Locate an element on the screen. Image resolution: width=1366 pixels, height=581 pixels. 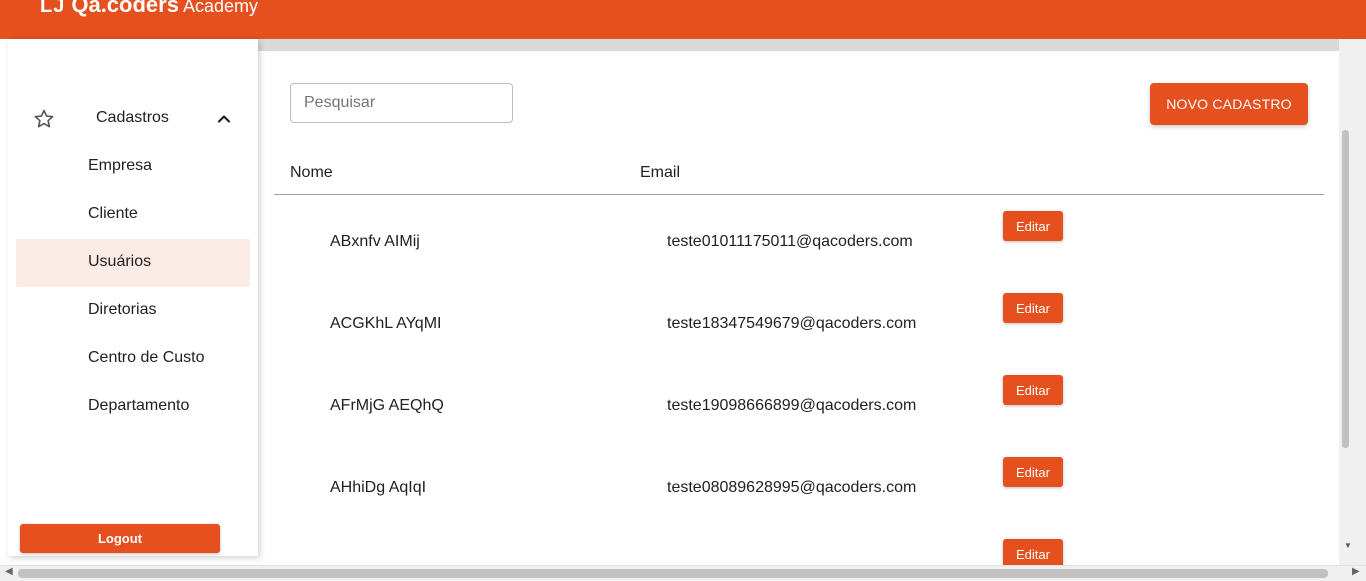
cell-name: AFrMjG AEQhQ is located at coordinates (387, 405).